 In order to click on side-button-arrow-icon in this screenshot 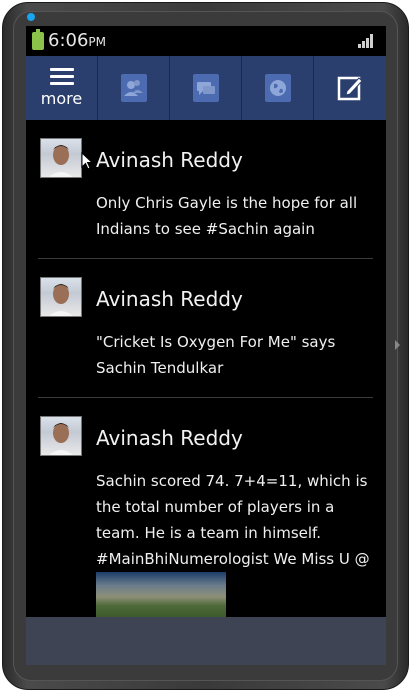, I will do `click(397, 345)`.